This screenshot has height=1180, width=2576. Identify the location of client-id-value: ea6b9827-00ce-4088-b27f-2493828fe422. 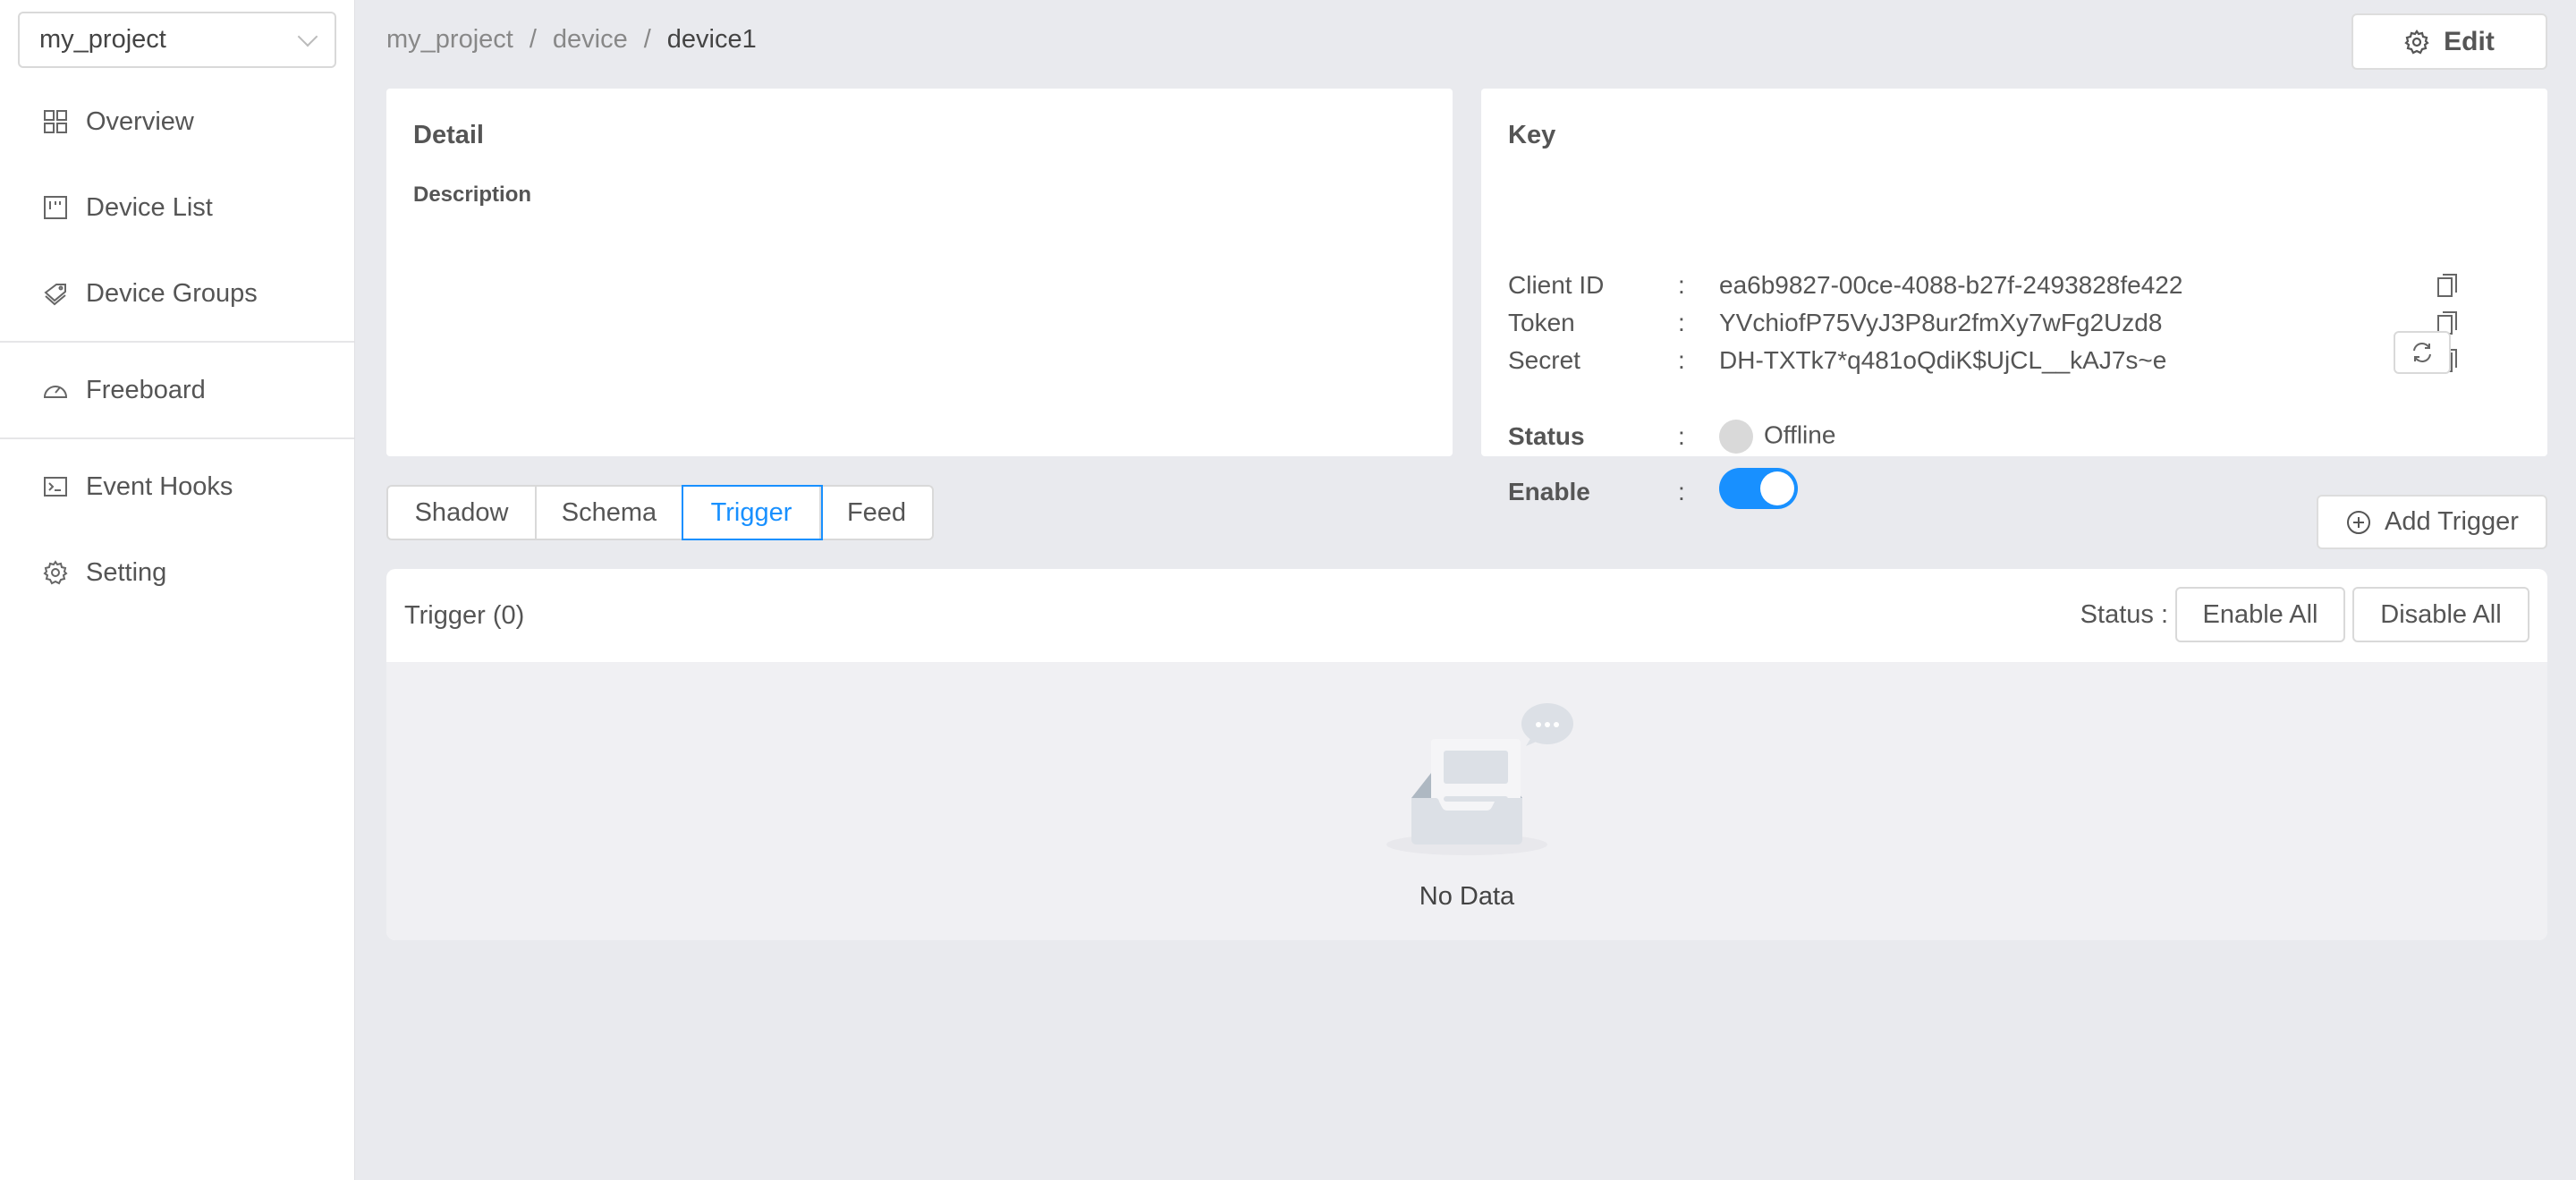
(1951, 285).